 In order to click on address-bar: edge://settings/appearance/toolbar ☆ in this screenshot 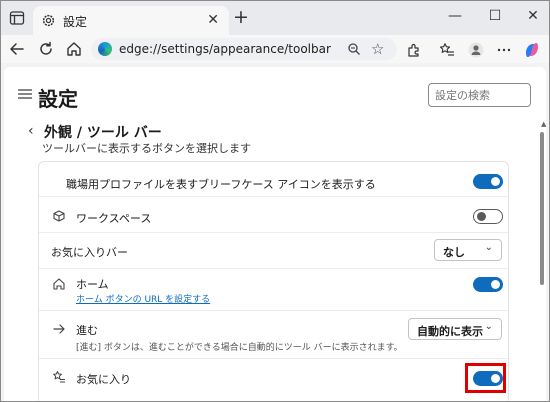, I will do `click(244, 49)`.